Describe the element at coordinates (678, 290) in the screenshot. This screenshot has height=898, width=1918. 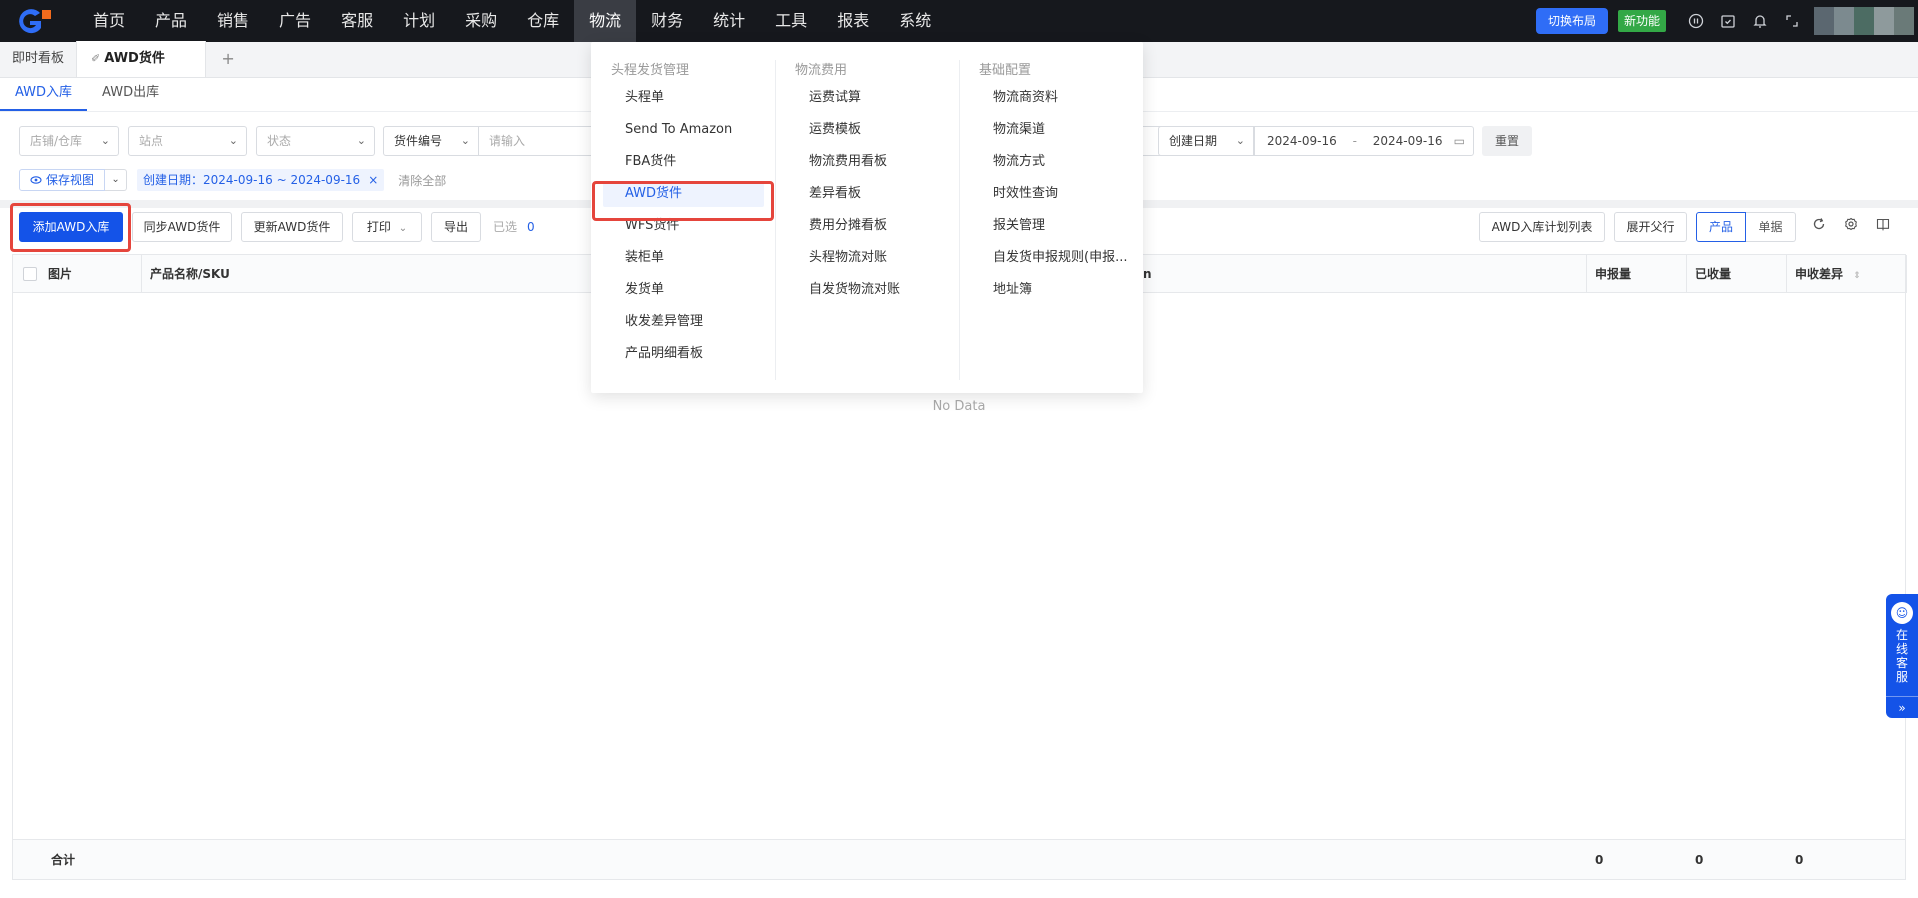
I see `menu-item-col1-6: 发货单` at that location.